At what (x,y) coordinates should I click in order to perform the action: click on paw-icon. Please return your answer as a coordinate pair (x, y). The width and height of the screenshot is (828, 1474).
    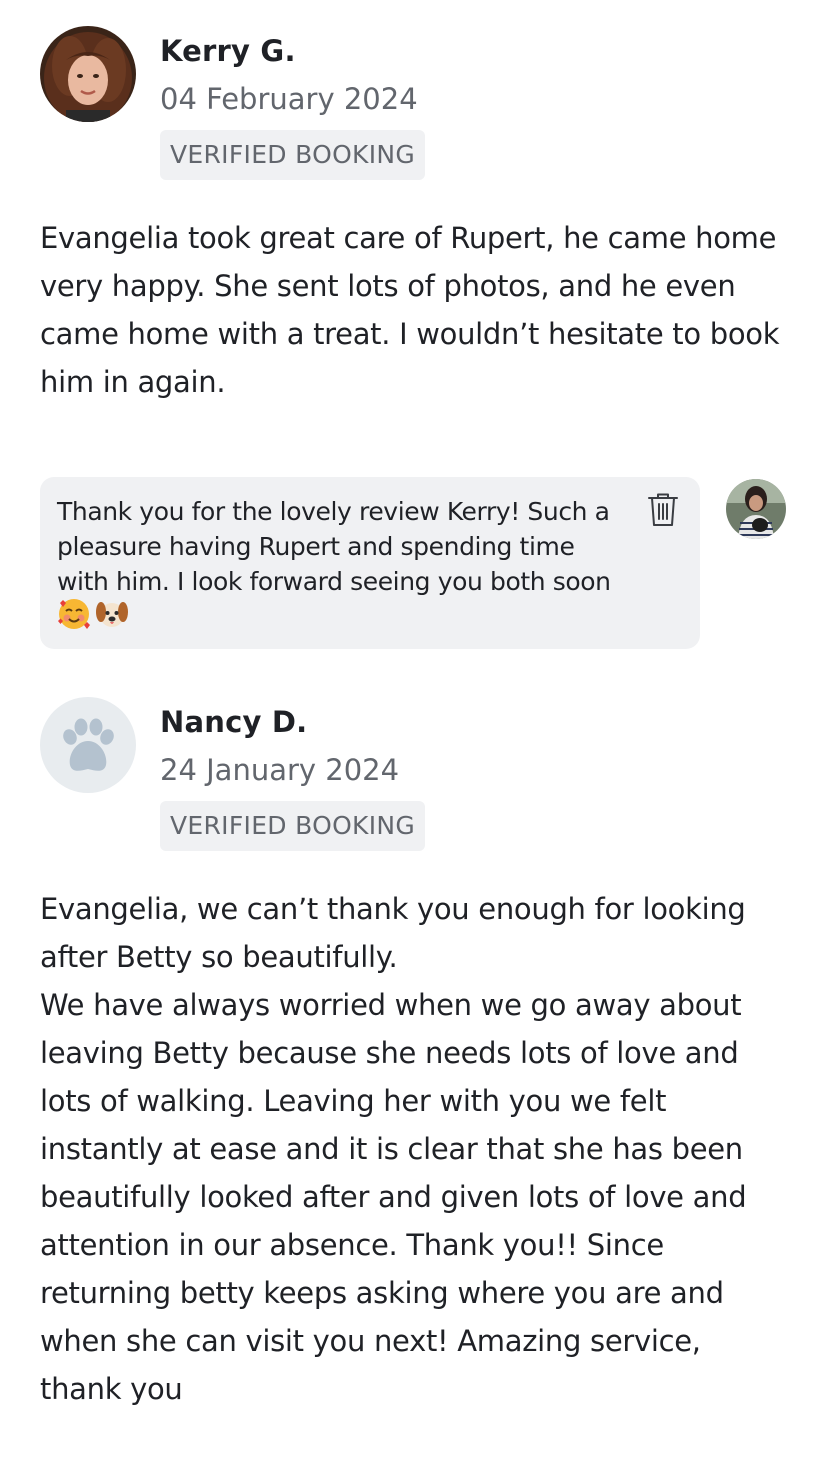
    Looking at the image, I should click on (88, 745).